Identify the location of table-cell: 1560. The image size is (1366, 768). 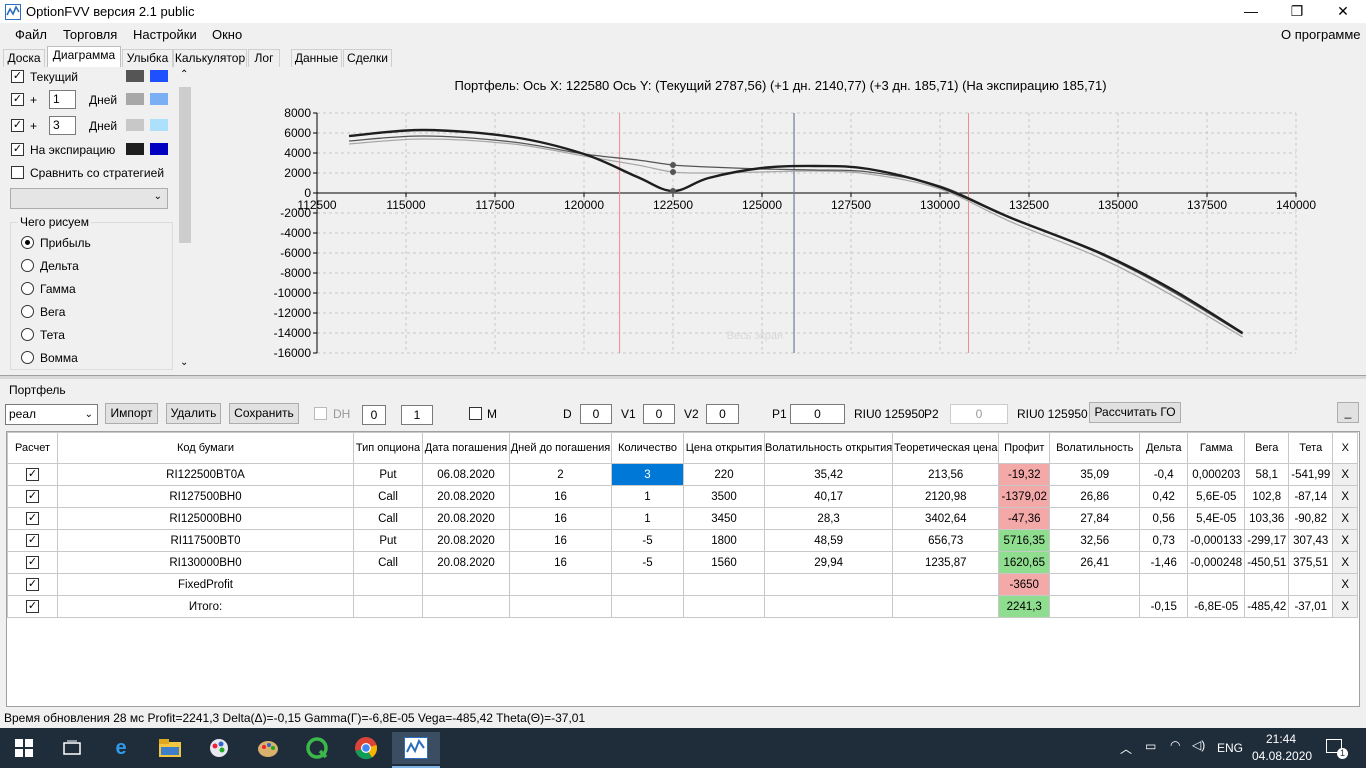
(724, 562).